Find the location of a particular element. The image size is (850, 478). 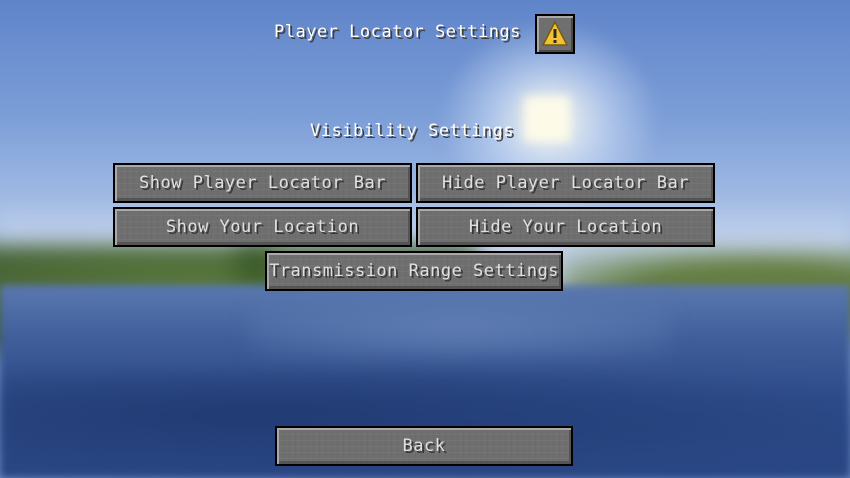

transmission-range-button: Transmission Range Settings is located at coordinates (414, 271).